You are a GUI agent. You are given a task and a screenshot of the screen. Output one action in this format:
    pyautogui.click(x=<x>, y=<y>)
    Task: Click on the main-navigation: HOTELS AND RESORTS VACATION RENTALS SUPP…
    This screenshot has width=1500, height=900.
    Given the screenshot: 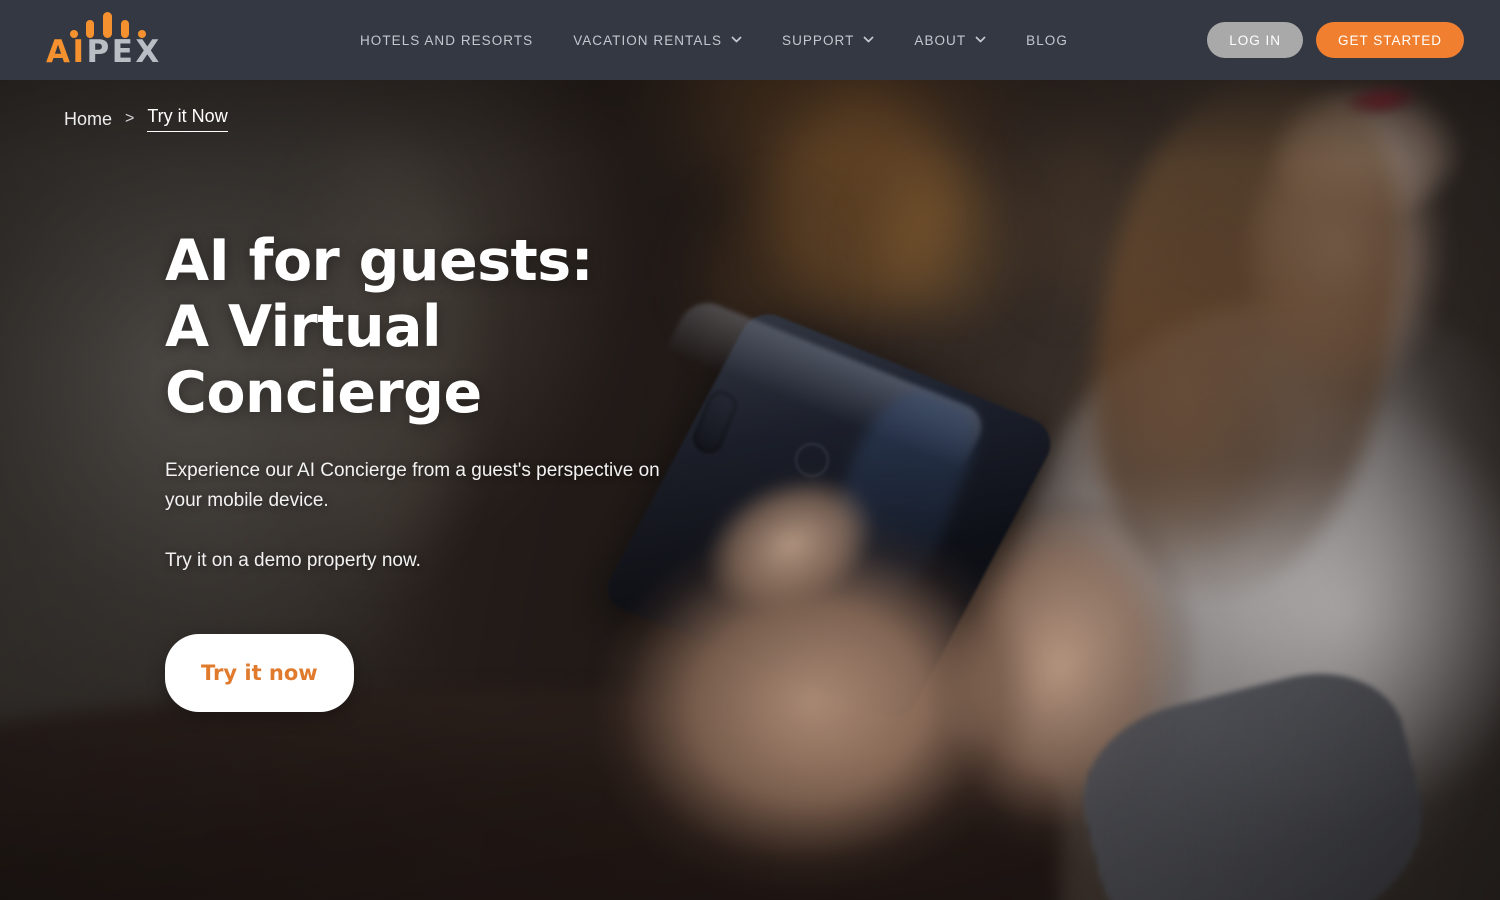 What is the action you would take?
    pyautogui.click(x=714, y=40)
    